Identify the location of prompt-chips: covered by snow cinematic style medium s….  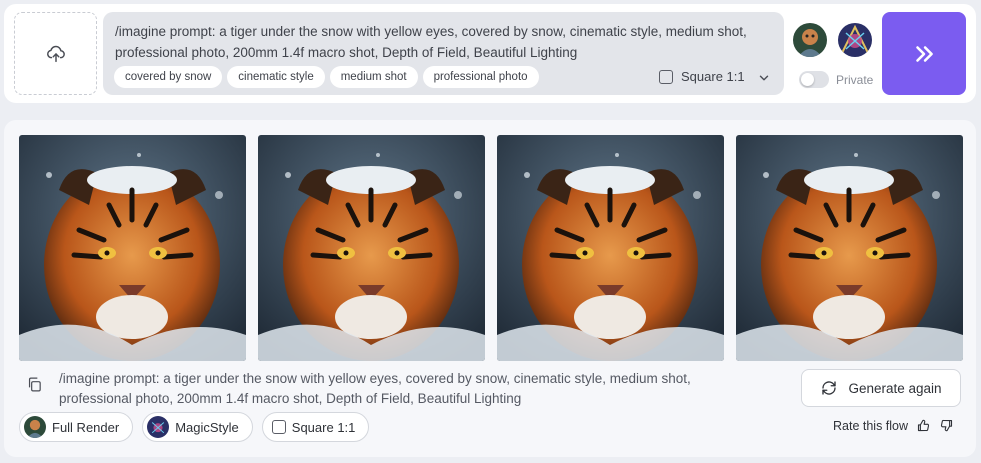
(326, 77).